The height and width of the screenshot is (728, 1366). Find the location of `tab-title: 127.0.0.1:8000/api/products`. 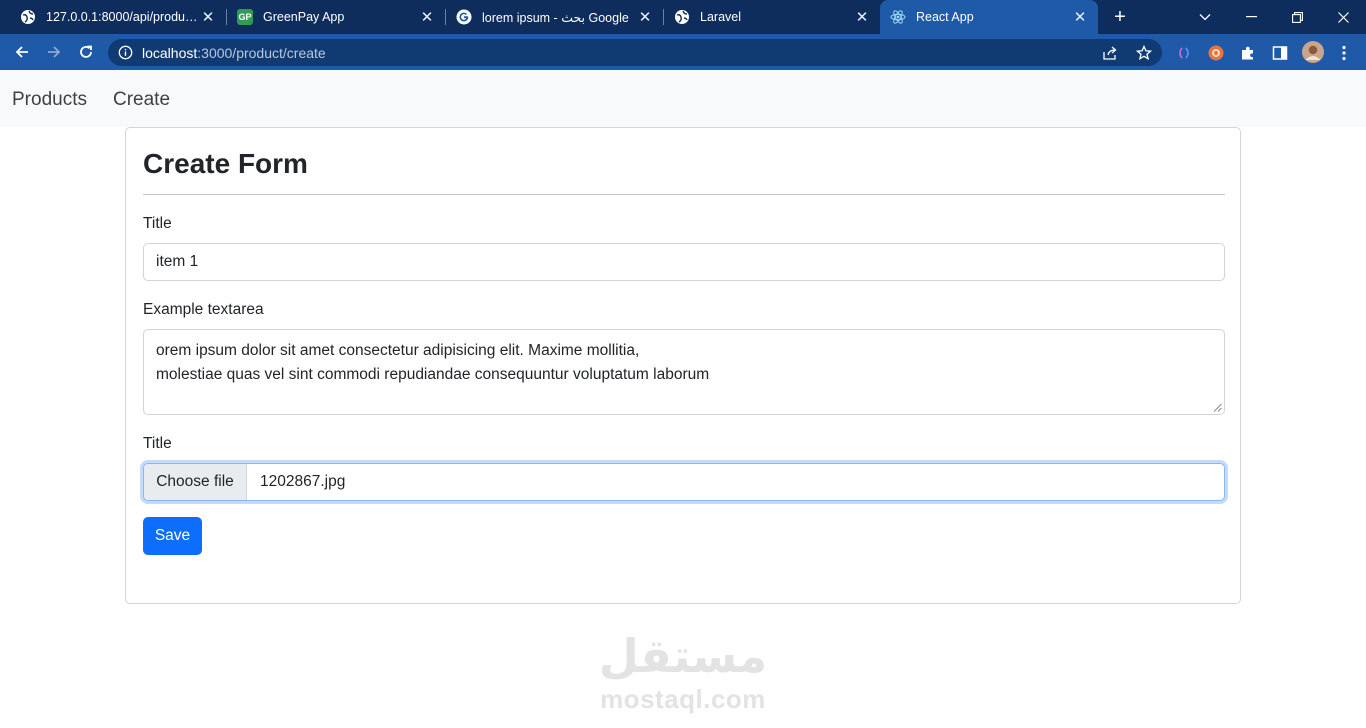

tab-title: 127.0.0.1:8000/api/products is located at coordinates (123, 17).